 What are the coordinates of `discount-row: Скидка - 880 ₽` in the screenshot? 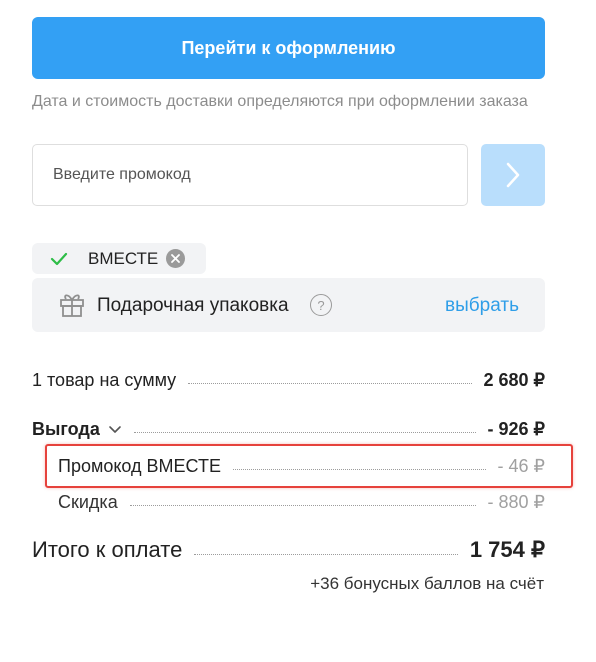 It's located at (301, 502).